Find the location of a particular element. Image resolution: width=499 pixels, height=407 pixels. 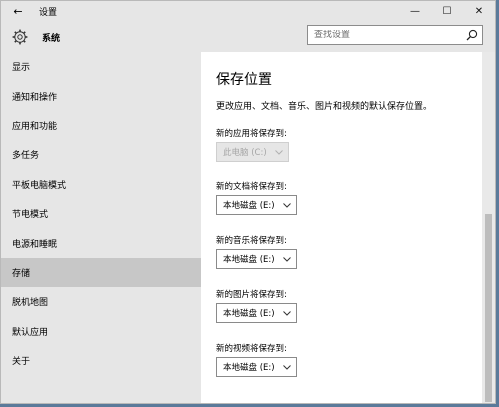

minimize-icon: — is located at coordinates (415, 11).